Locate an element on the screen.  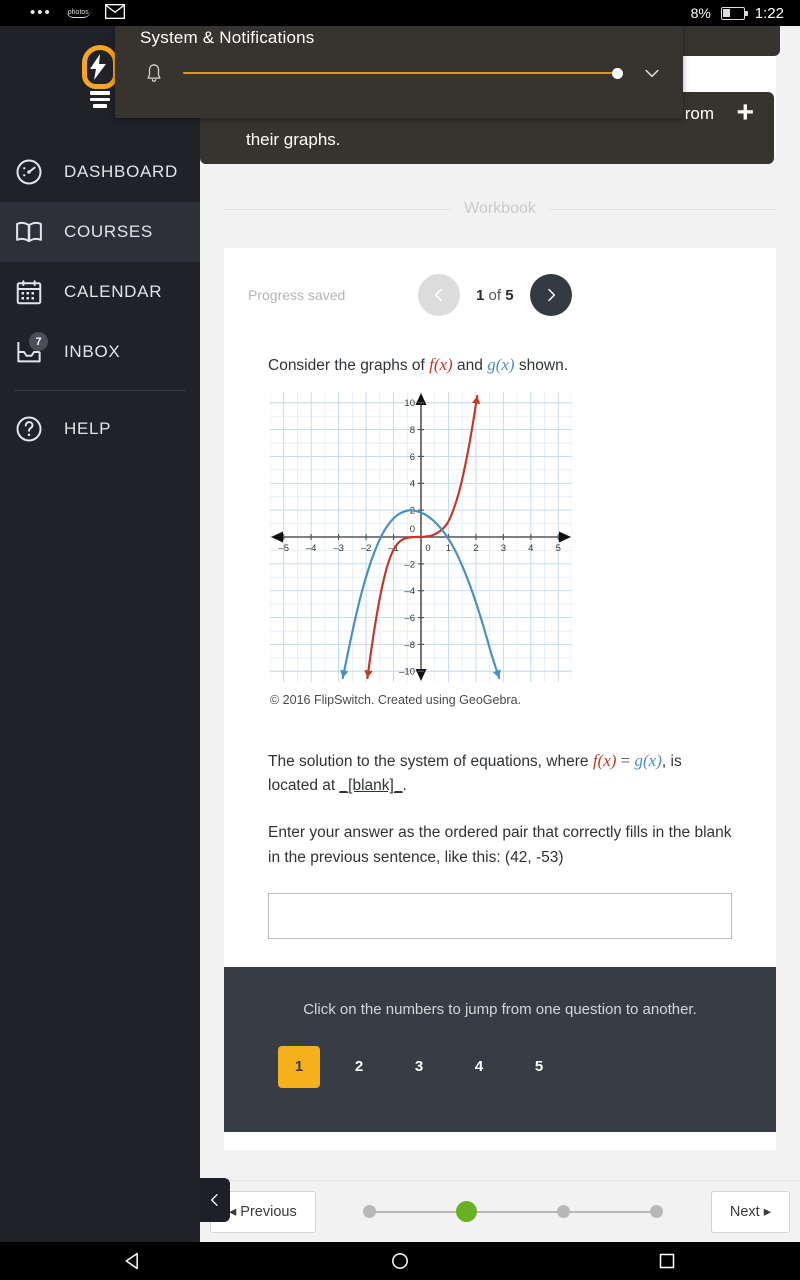
volume-slider is located at coordinates (403, 73).